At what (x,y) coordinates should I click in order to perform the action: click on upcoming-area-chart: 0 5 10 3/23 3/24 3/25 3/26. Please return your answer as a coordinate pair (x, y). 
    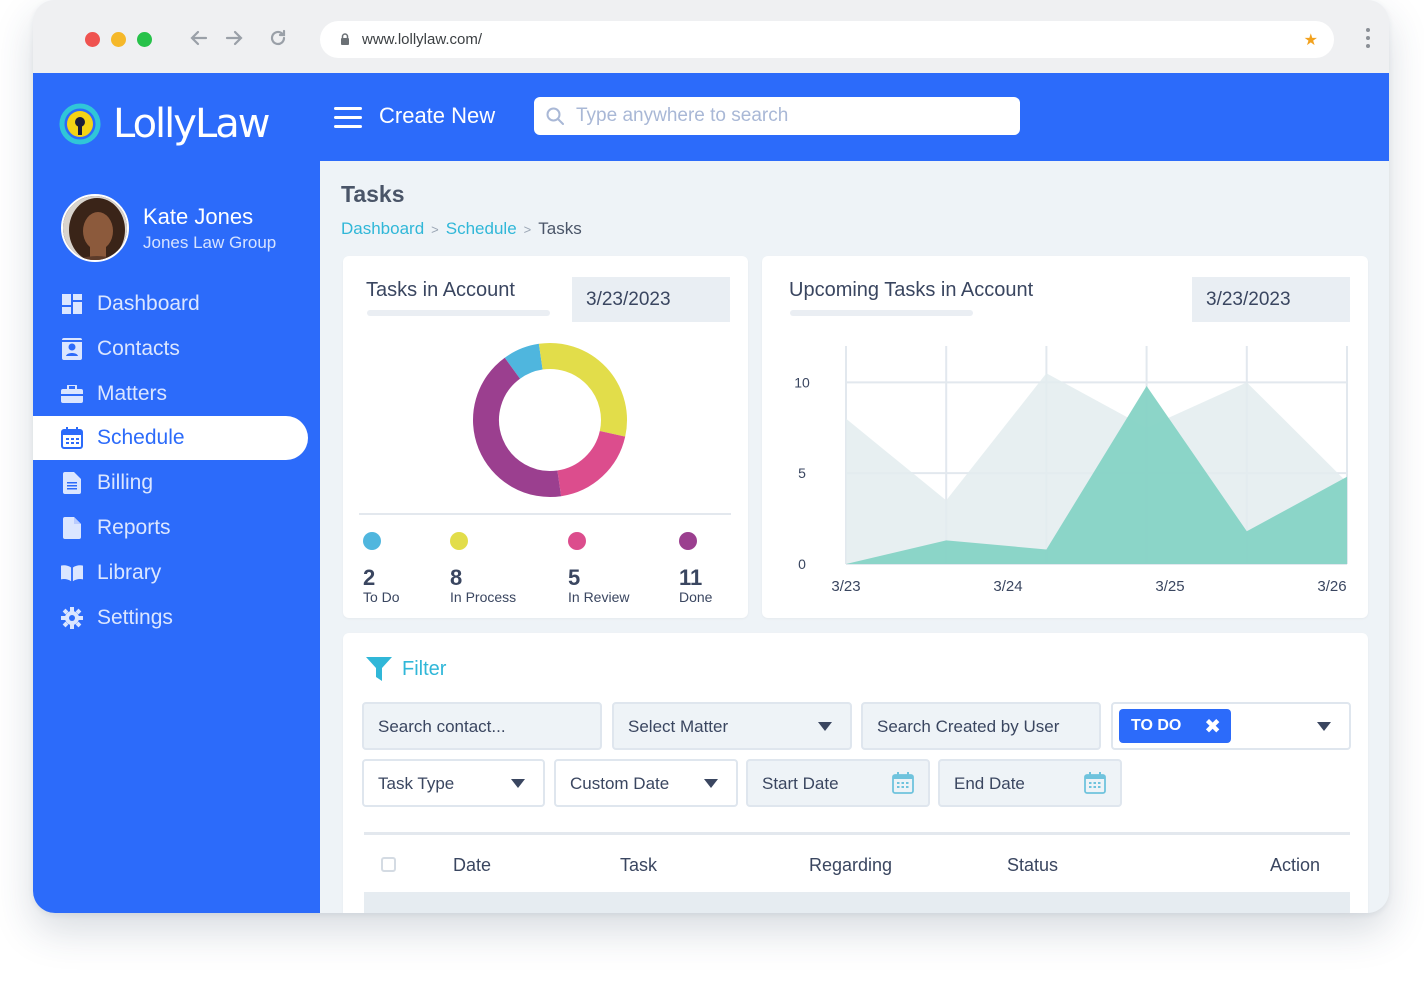
    Looking at the image, I should click on (1071, 470).